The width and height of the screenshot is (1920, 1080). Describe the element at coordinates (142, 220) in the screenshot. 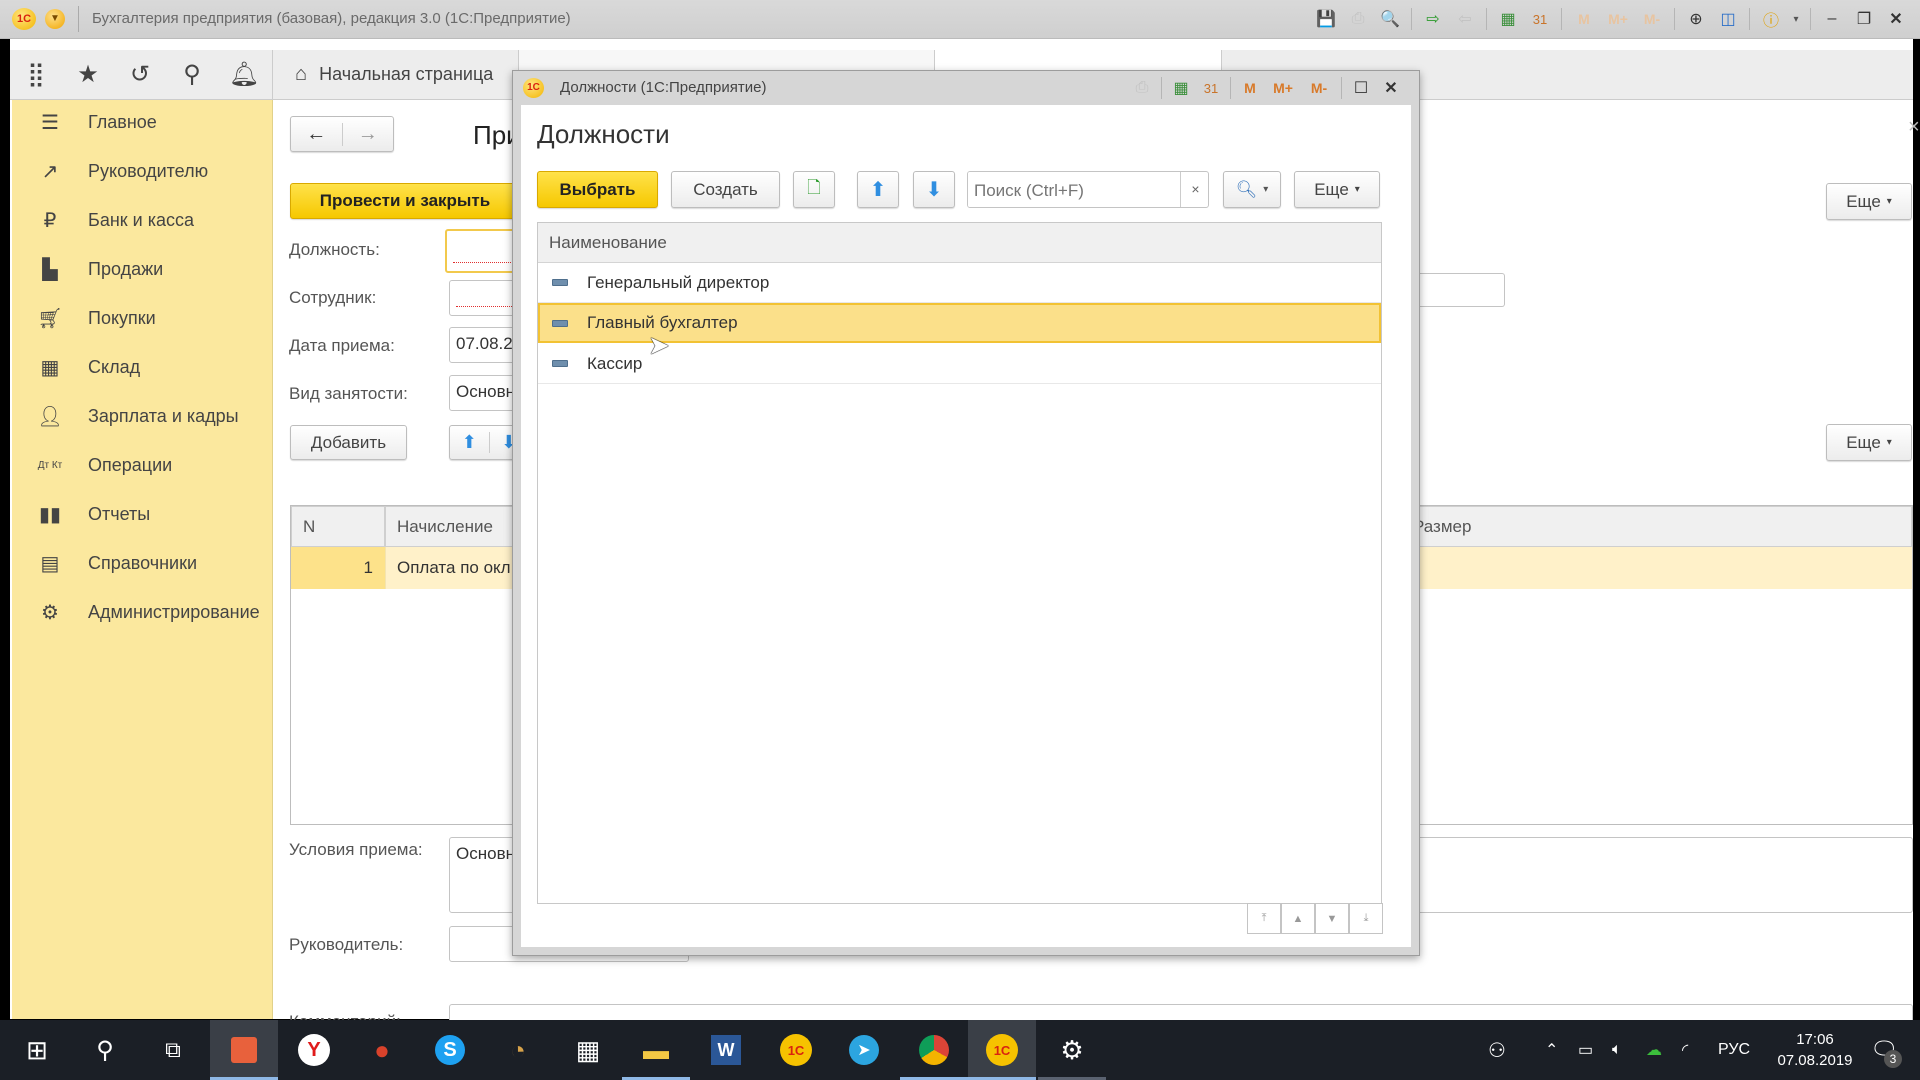

I see `sidebar-item-bank: ₽ Банк и касса` at that location.